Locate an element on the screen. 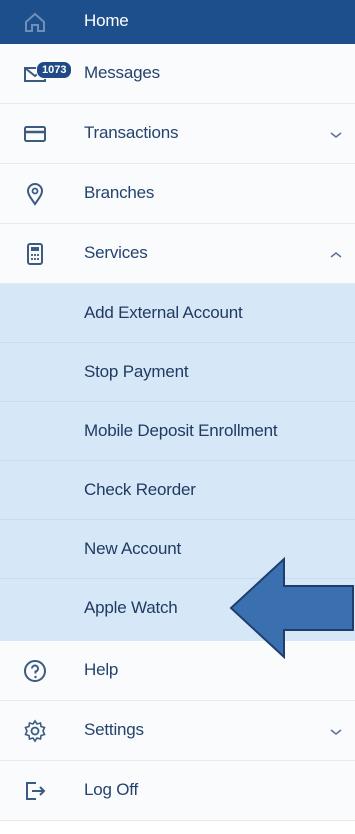 This screenshot has height=834, width=355. menu-item-services: Services is located at coordinates (177, 254).